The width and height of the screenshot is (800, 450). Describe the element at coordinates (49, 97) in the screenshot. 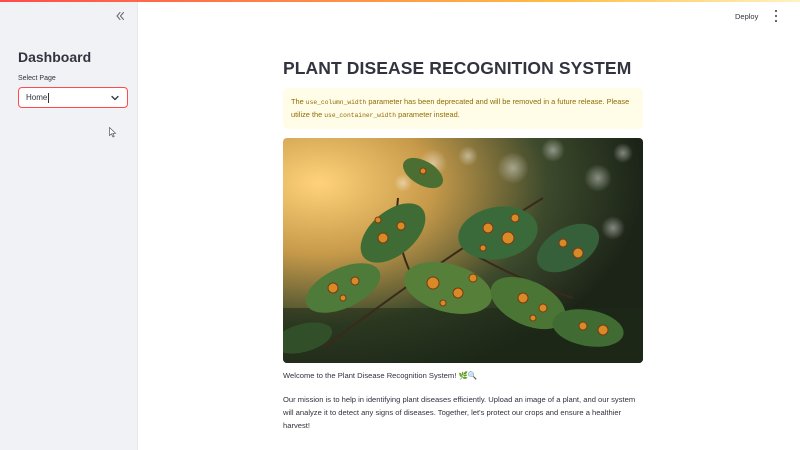

I see `text-caret` at that location.